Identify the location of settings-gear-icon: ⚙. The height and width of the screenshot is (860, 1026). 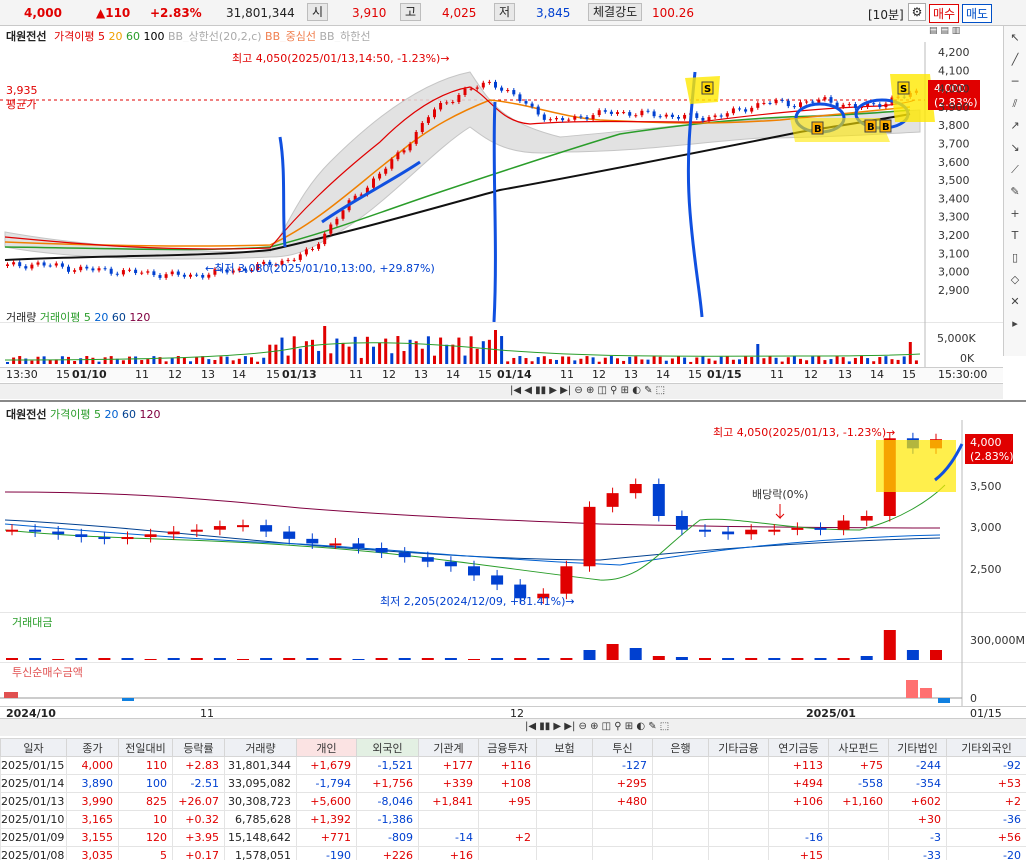
(917, 12).